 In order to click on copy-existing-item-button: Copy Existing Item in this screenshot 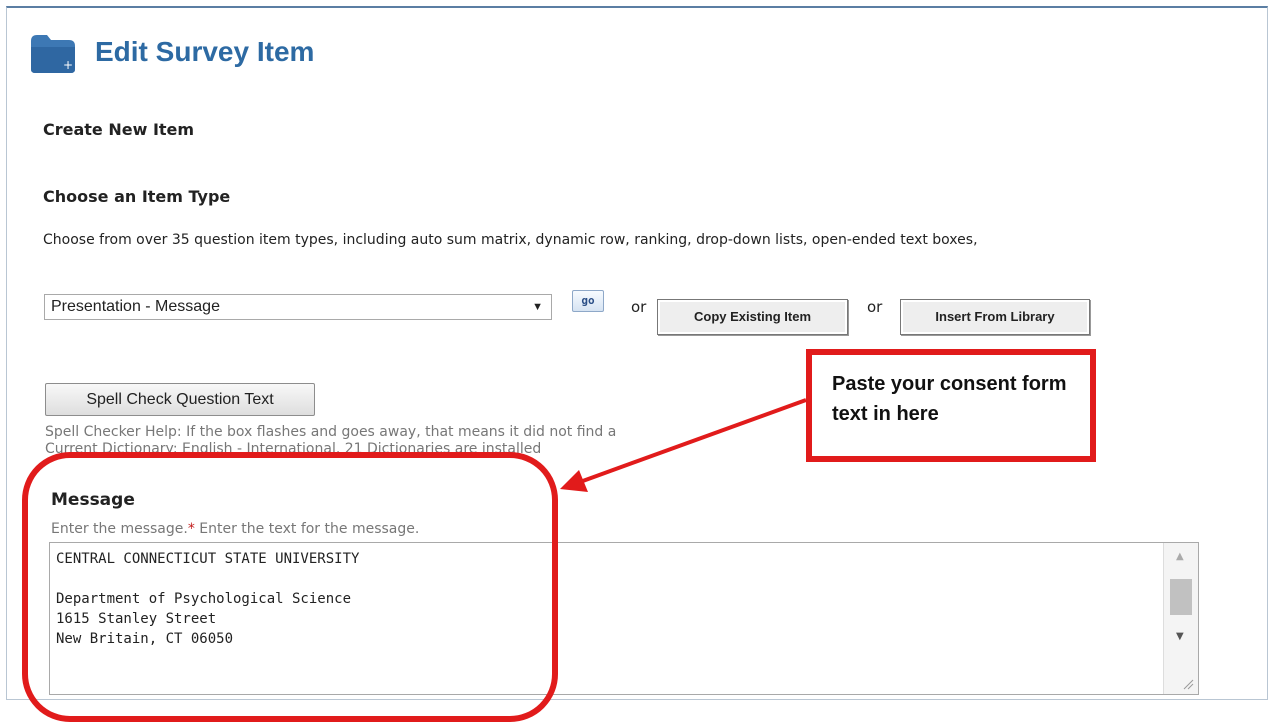, I will do `click(752, 317)`.